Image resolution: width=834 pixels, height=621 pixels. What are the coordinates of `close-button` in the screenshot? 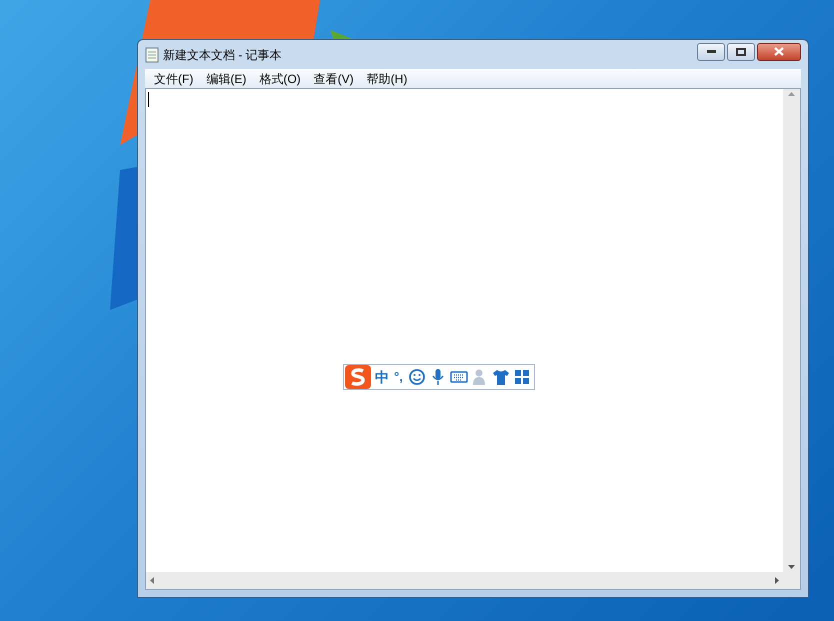 It's located at (779, 51).